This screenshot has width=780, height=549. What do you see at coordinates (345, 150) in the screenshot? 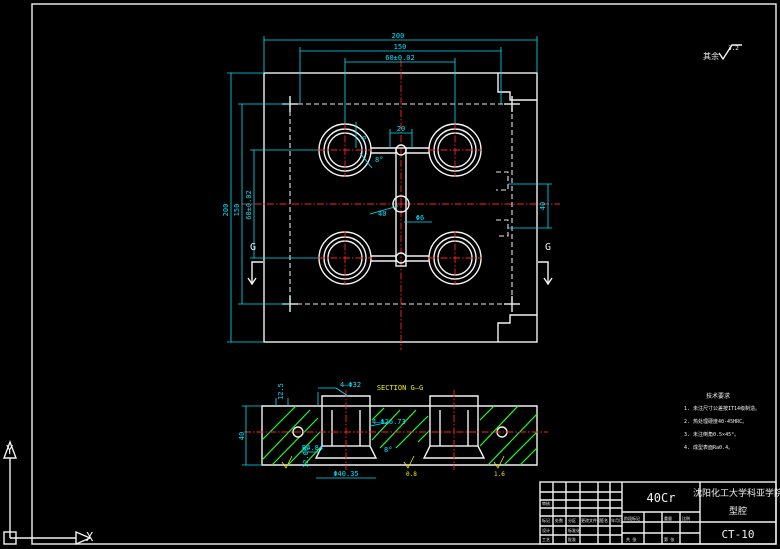
I see `cavity-top-left` at bounding box center [345, 150].